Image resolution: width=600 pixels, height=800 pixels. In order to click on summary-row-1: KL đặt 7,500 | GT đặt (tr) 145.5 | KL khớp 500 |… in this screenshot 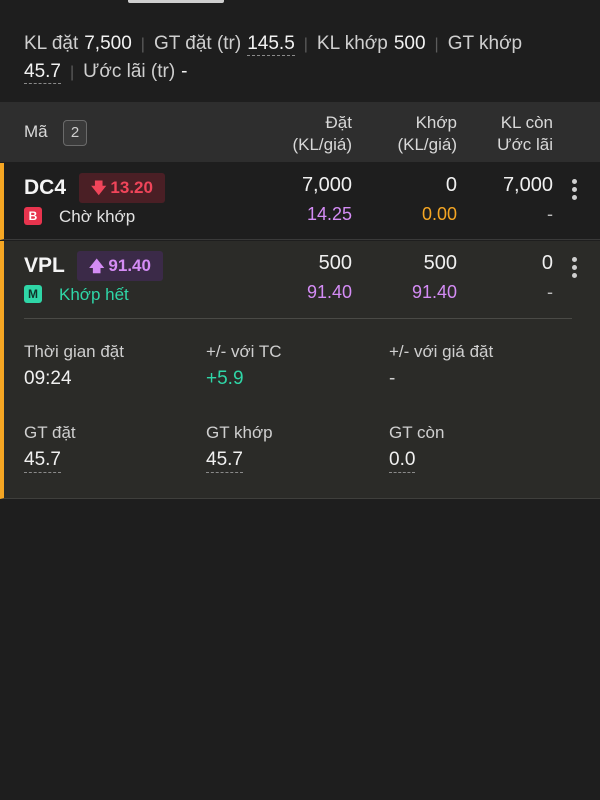, I will do `click(300, 44)`.